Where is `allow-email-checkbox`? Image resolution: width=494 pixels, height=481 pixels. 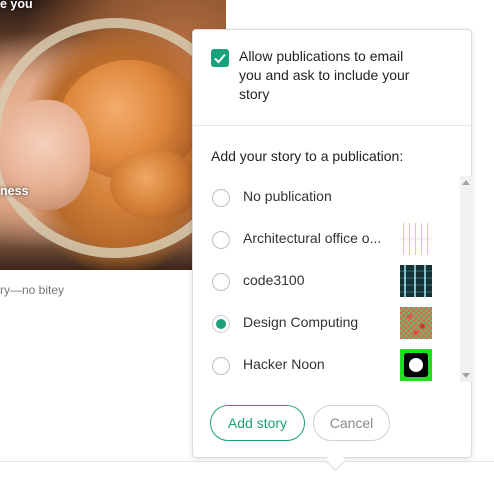 allow-email-checkbox is located at coordinates (220, 58).